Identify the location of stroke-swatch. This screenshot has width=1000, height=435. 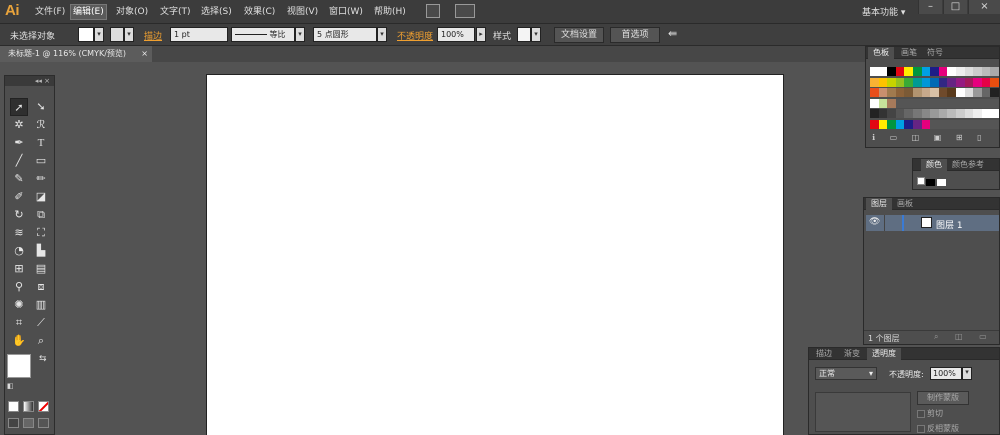
(117, 34).